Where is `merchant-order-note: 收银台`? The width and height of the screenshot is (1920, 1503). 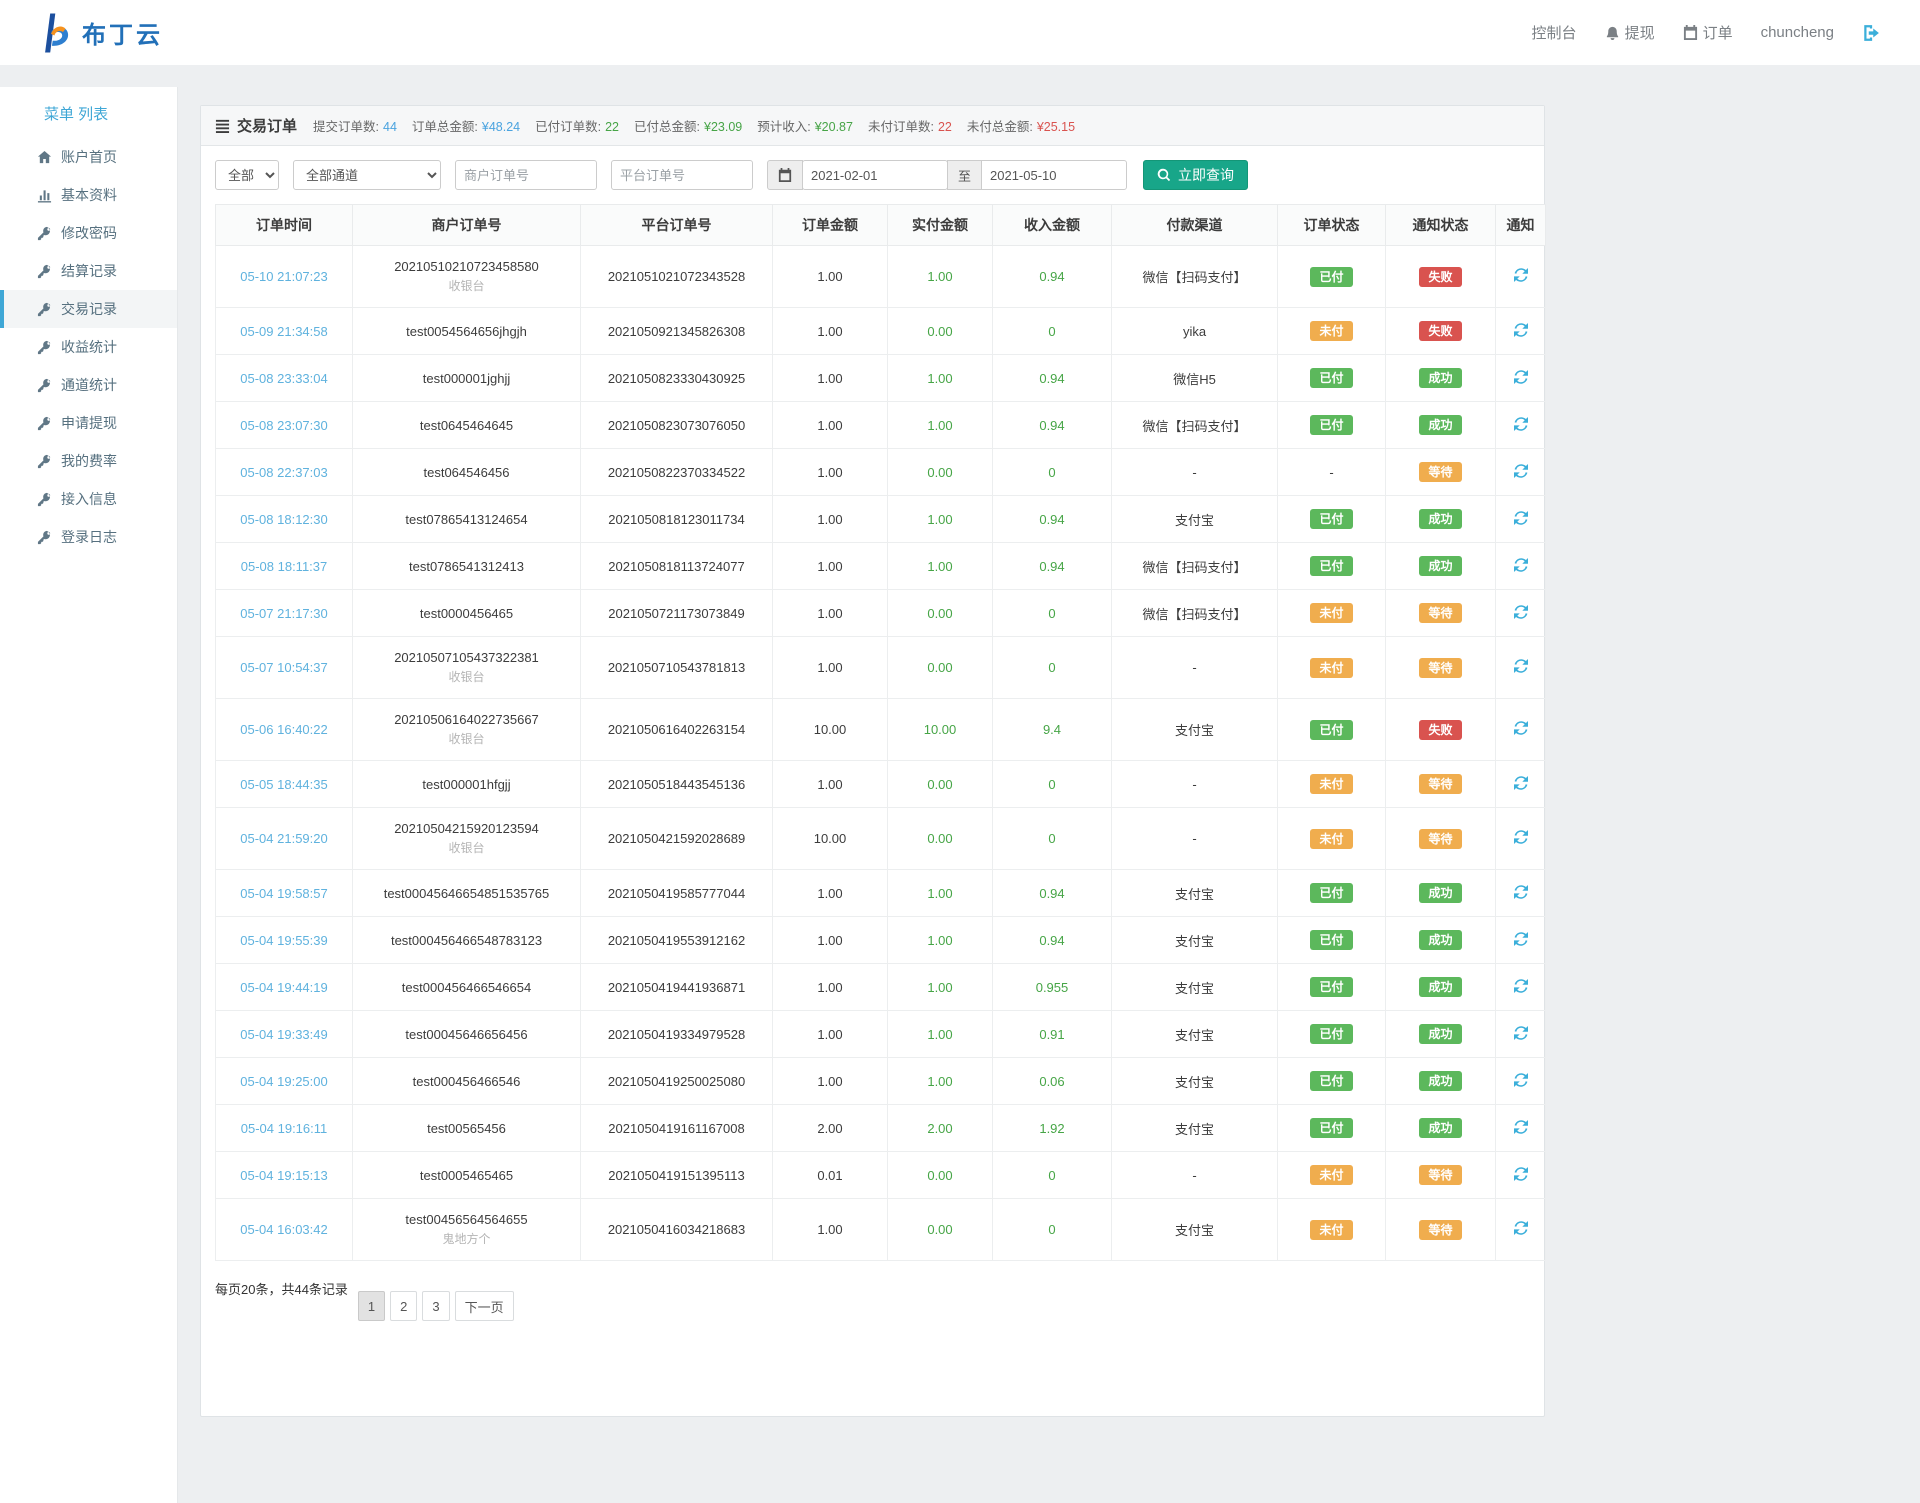 merchant-order-note: 收银台 is located at coordinates (466, 848).